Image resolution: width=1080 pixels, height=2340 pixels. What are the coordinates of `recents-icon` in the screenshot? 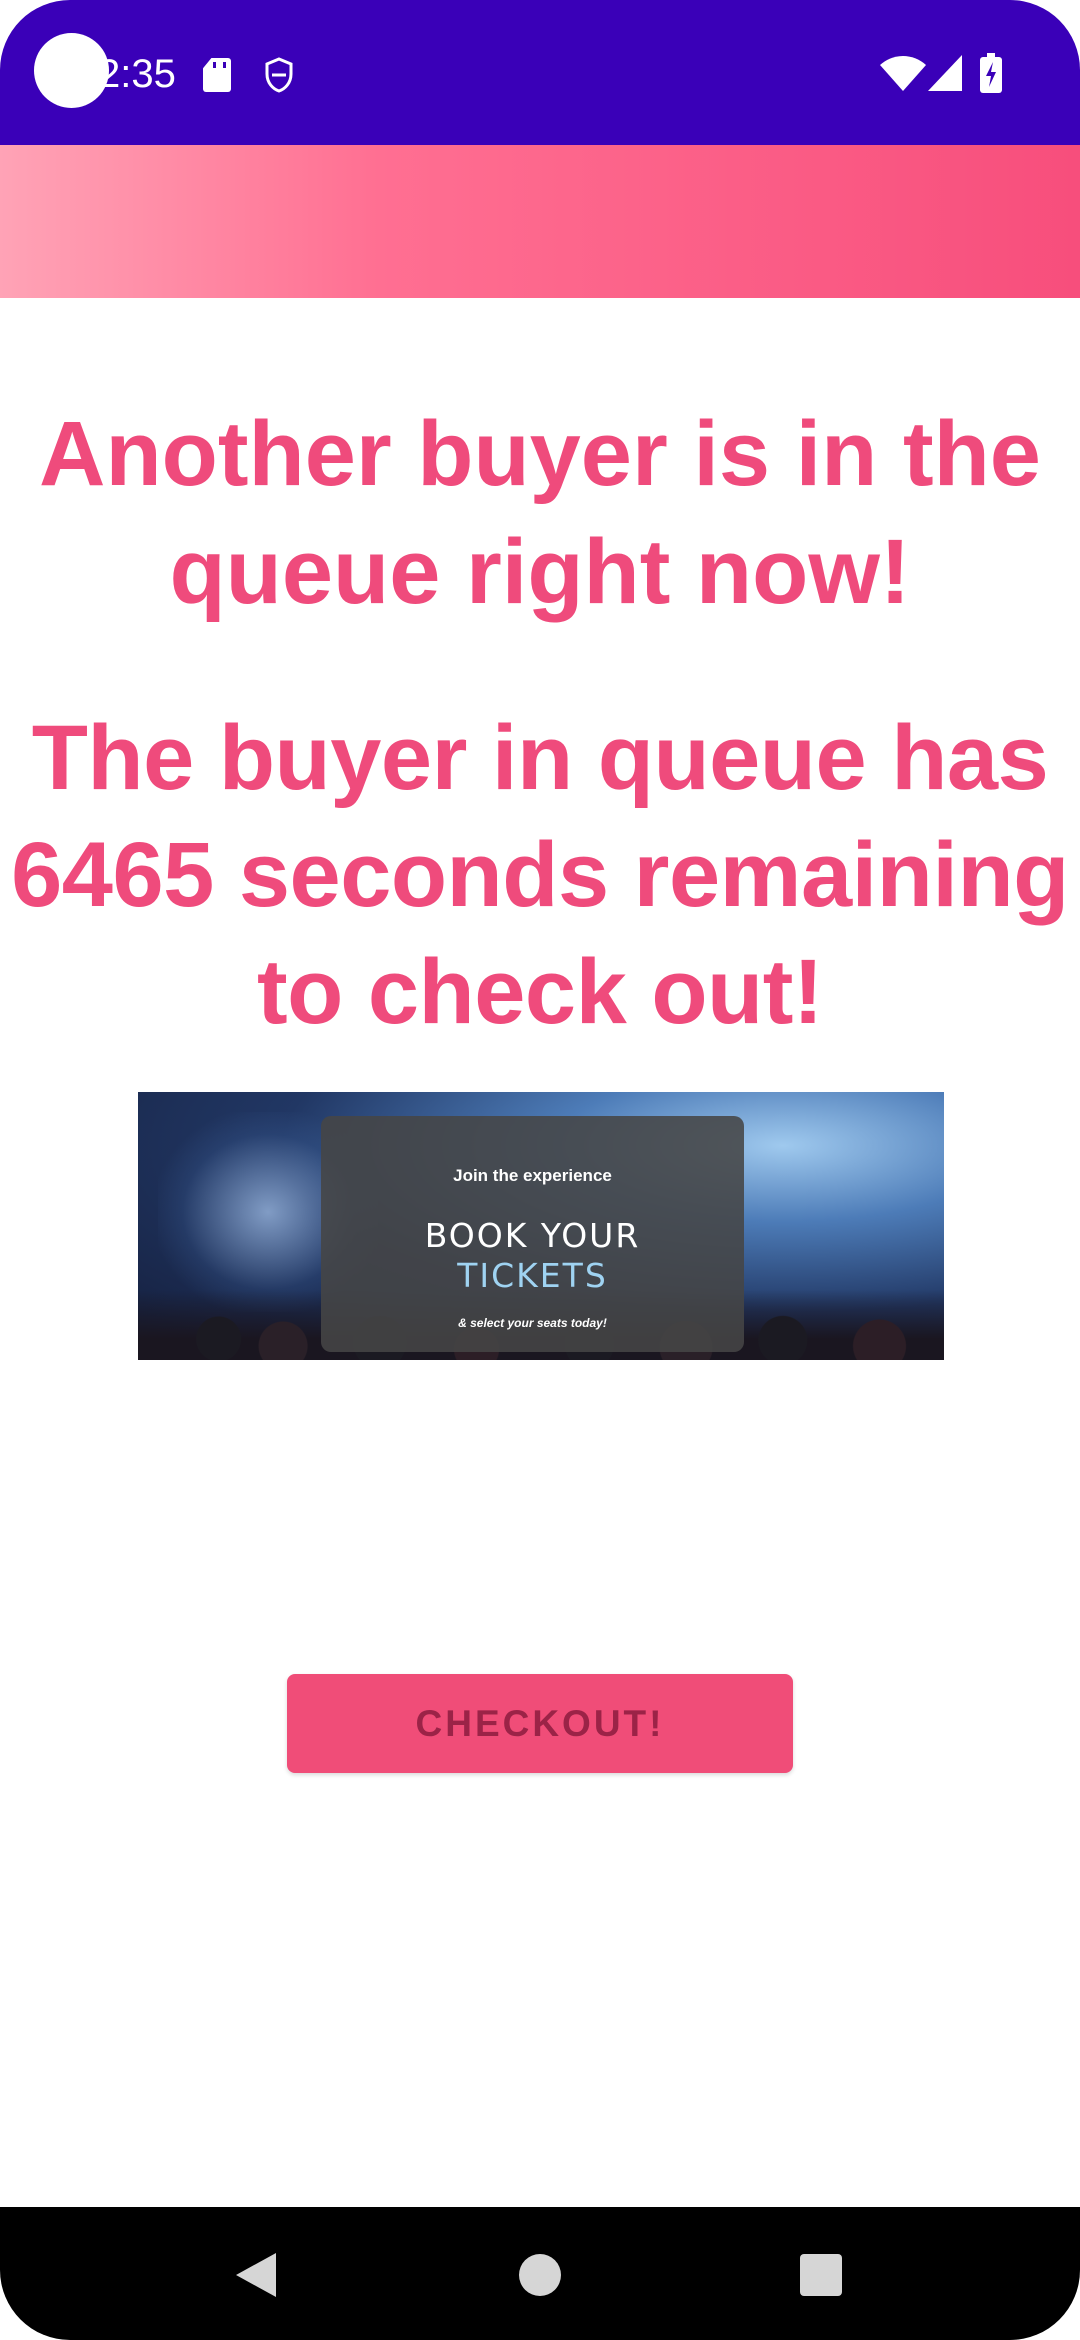 It's located at (821, 2275).